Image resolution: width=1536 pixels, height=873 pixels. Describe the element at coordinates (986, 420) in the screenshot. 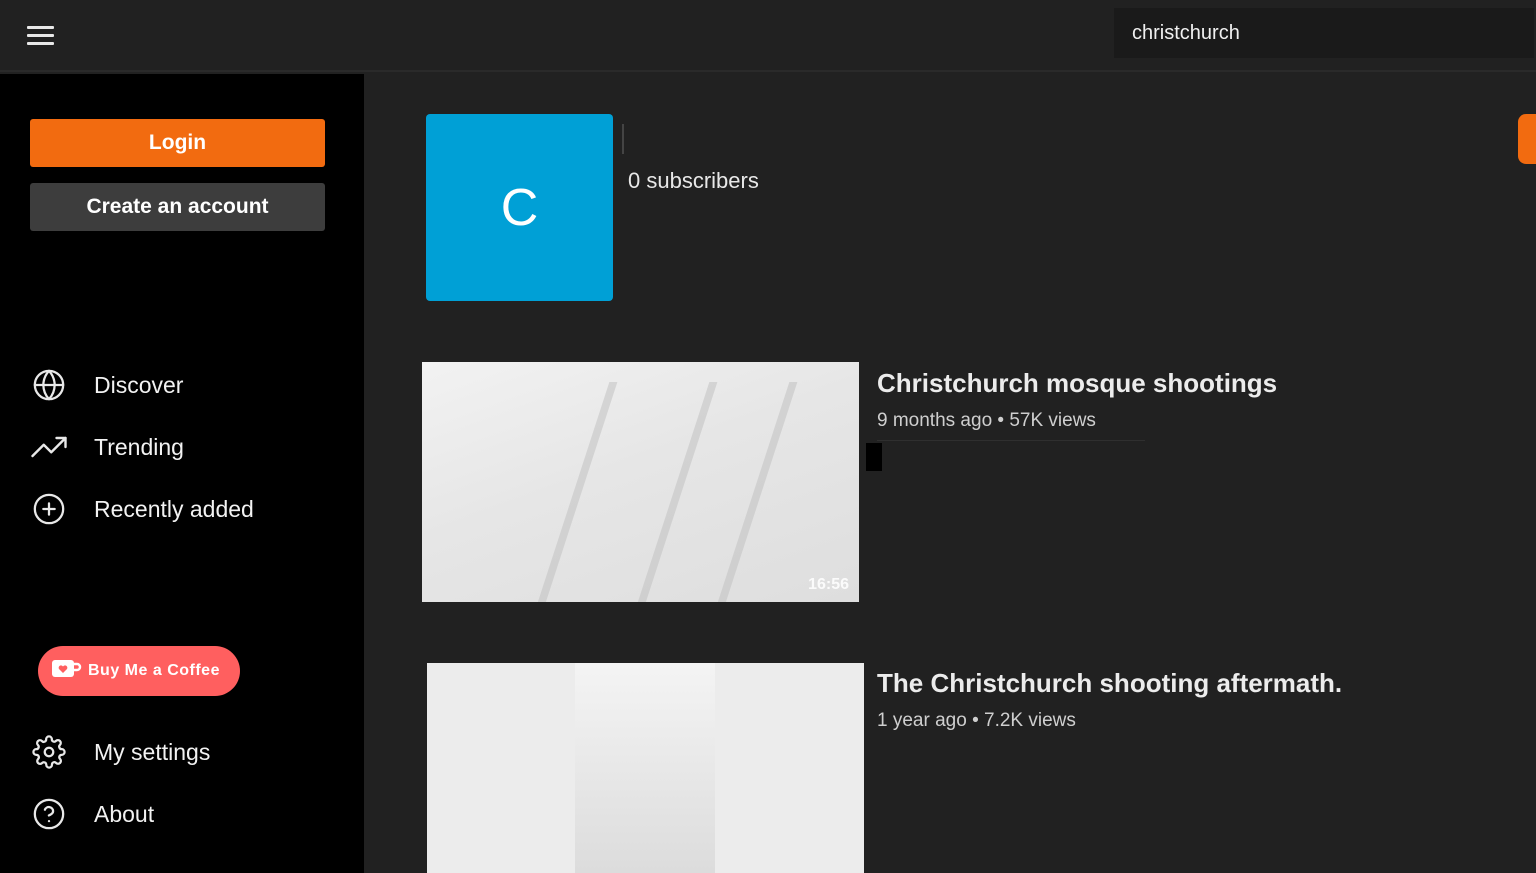

I see `video-meta: 9 months ago • 57K views` at that location.